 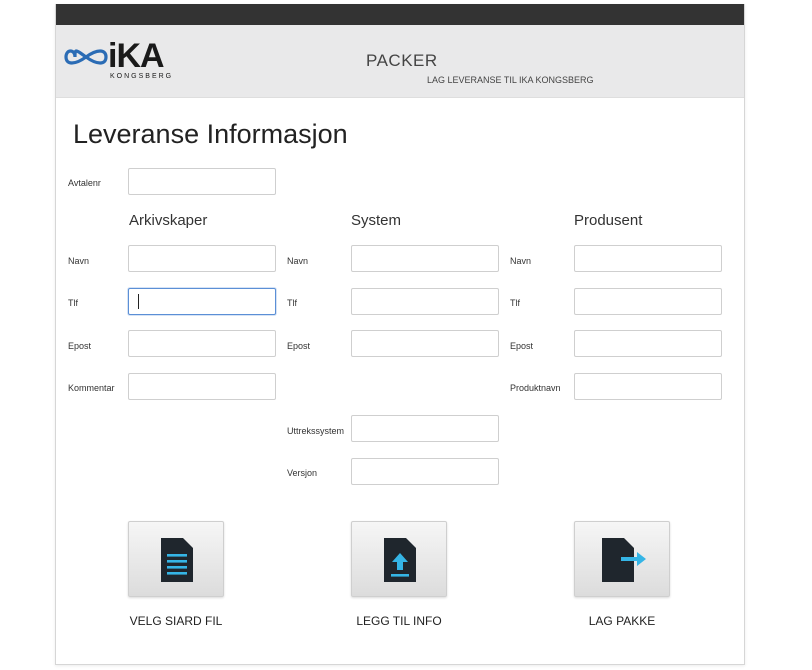 I want to click on ika-logo: iKA KONGSBERG, so click(x=119, y=61).